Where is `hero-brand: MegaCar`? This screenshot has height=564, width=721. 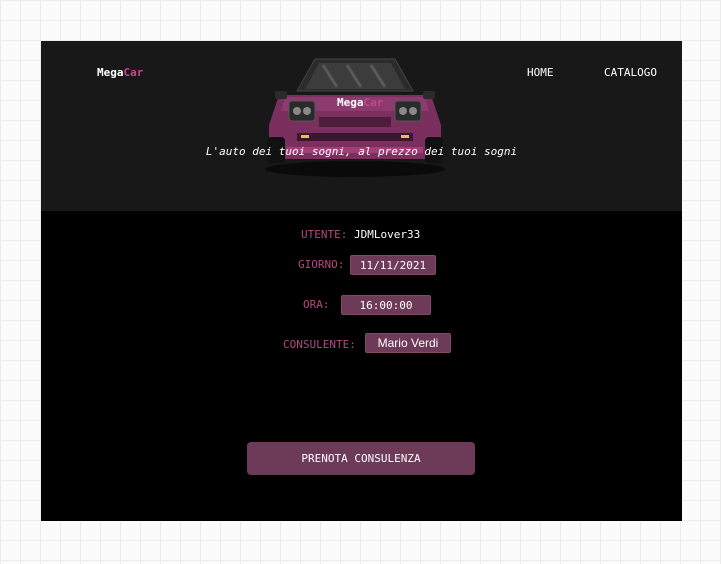
hero-brand: MegaCar is located at coordinates (360, 102).